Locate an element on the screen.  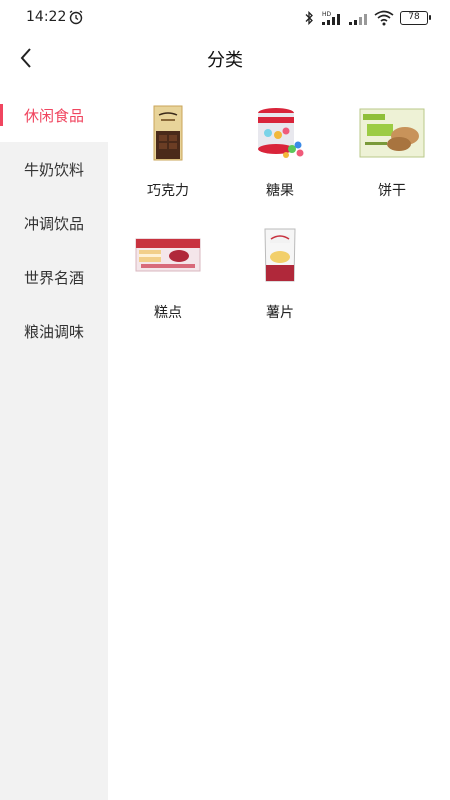
category-pastry: 糕点 is located at coordinates (168, 272).